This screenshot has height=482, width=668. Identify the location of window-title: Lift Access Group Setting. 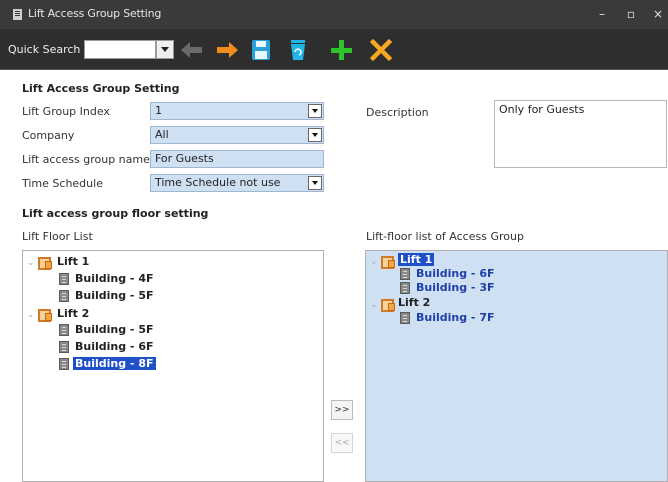
(95, 13).